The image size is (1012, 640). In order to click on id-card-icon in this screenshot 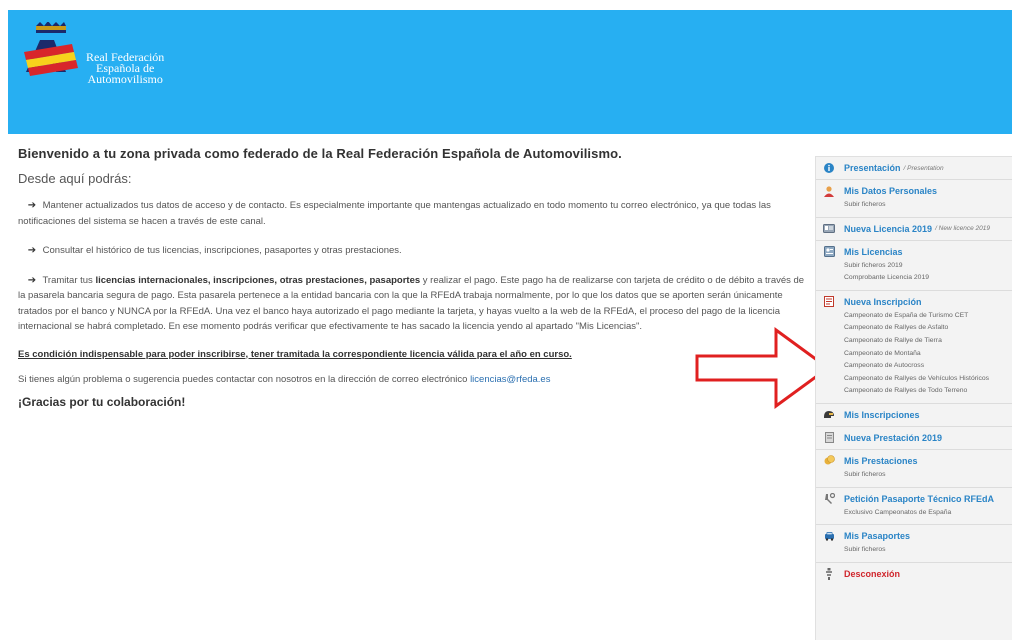, I will do `click(829, 229)`.